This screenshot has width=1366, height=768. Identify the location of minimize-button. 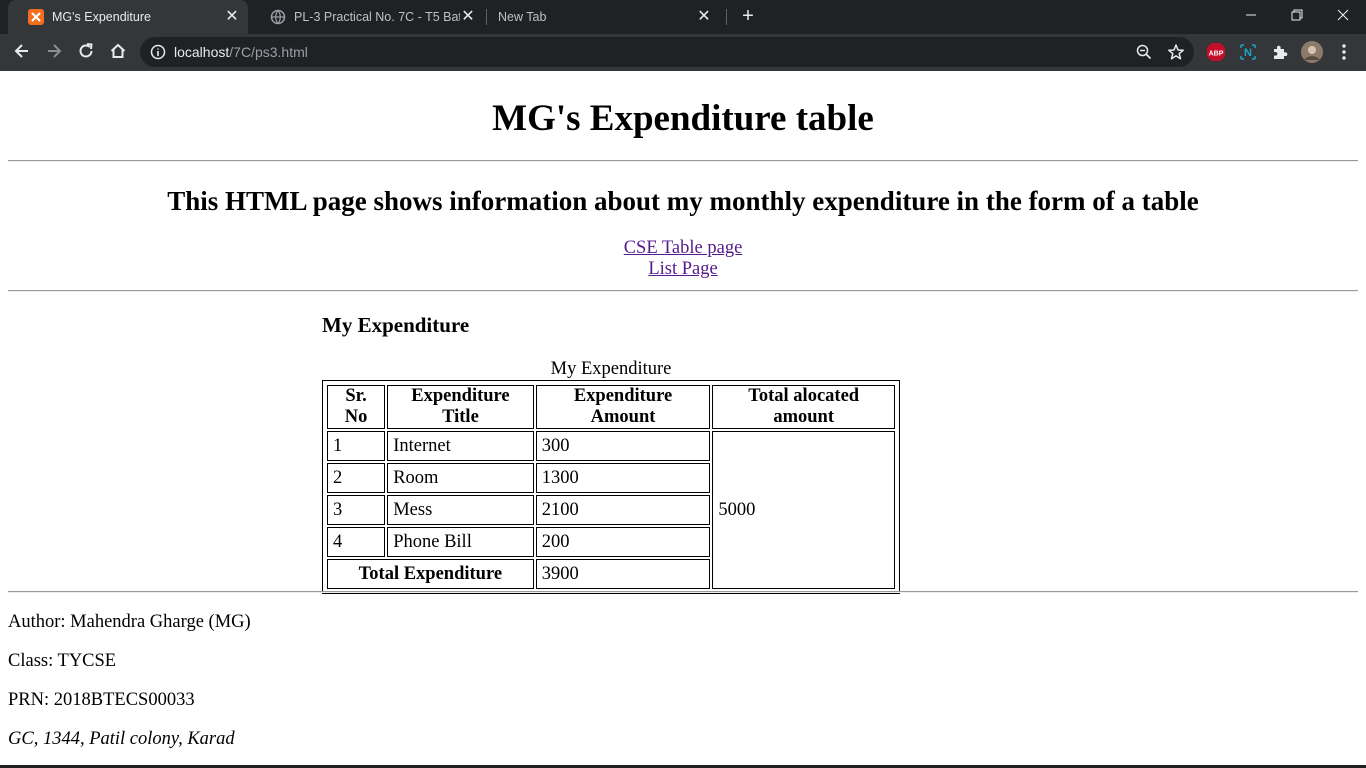
(1251, 15).